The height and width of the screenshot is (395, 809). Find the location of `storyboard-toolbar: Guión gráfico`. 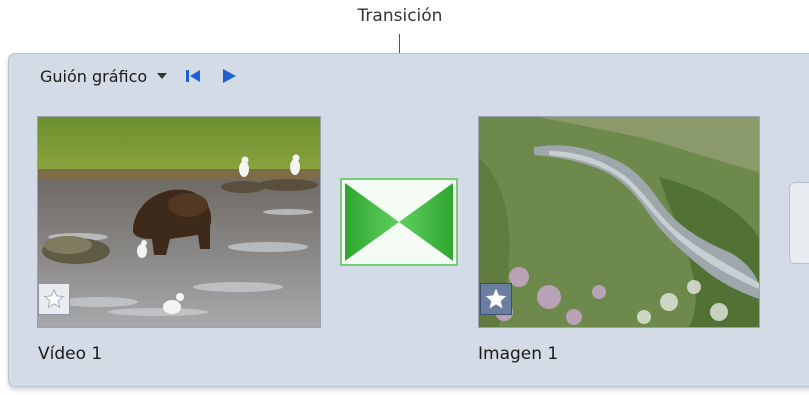

storyboard-toolbar: Guión gráfico is located at coordinates (138, 76).